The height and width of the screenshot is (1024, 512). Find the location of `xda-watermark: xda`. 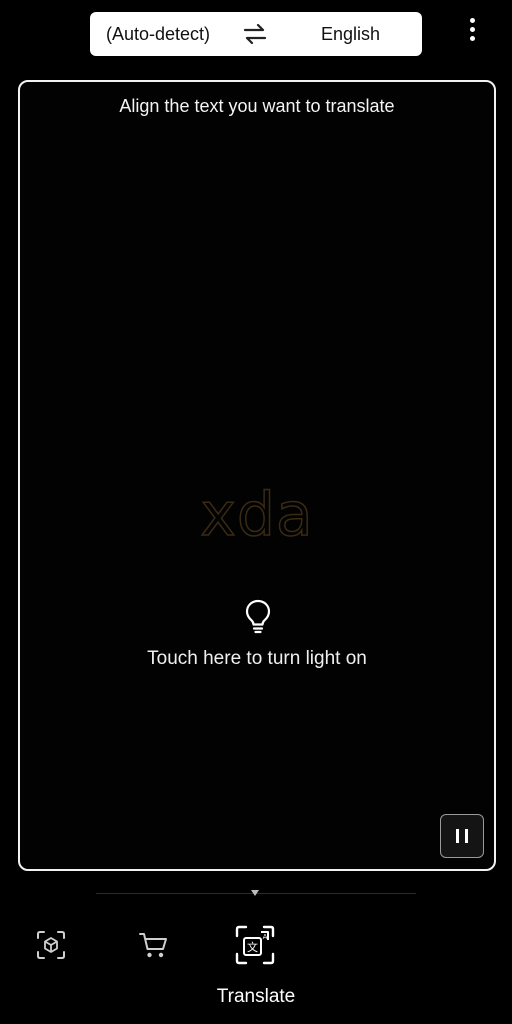

xda-watermark: xda is located at coordinates (257, 515).